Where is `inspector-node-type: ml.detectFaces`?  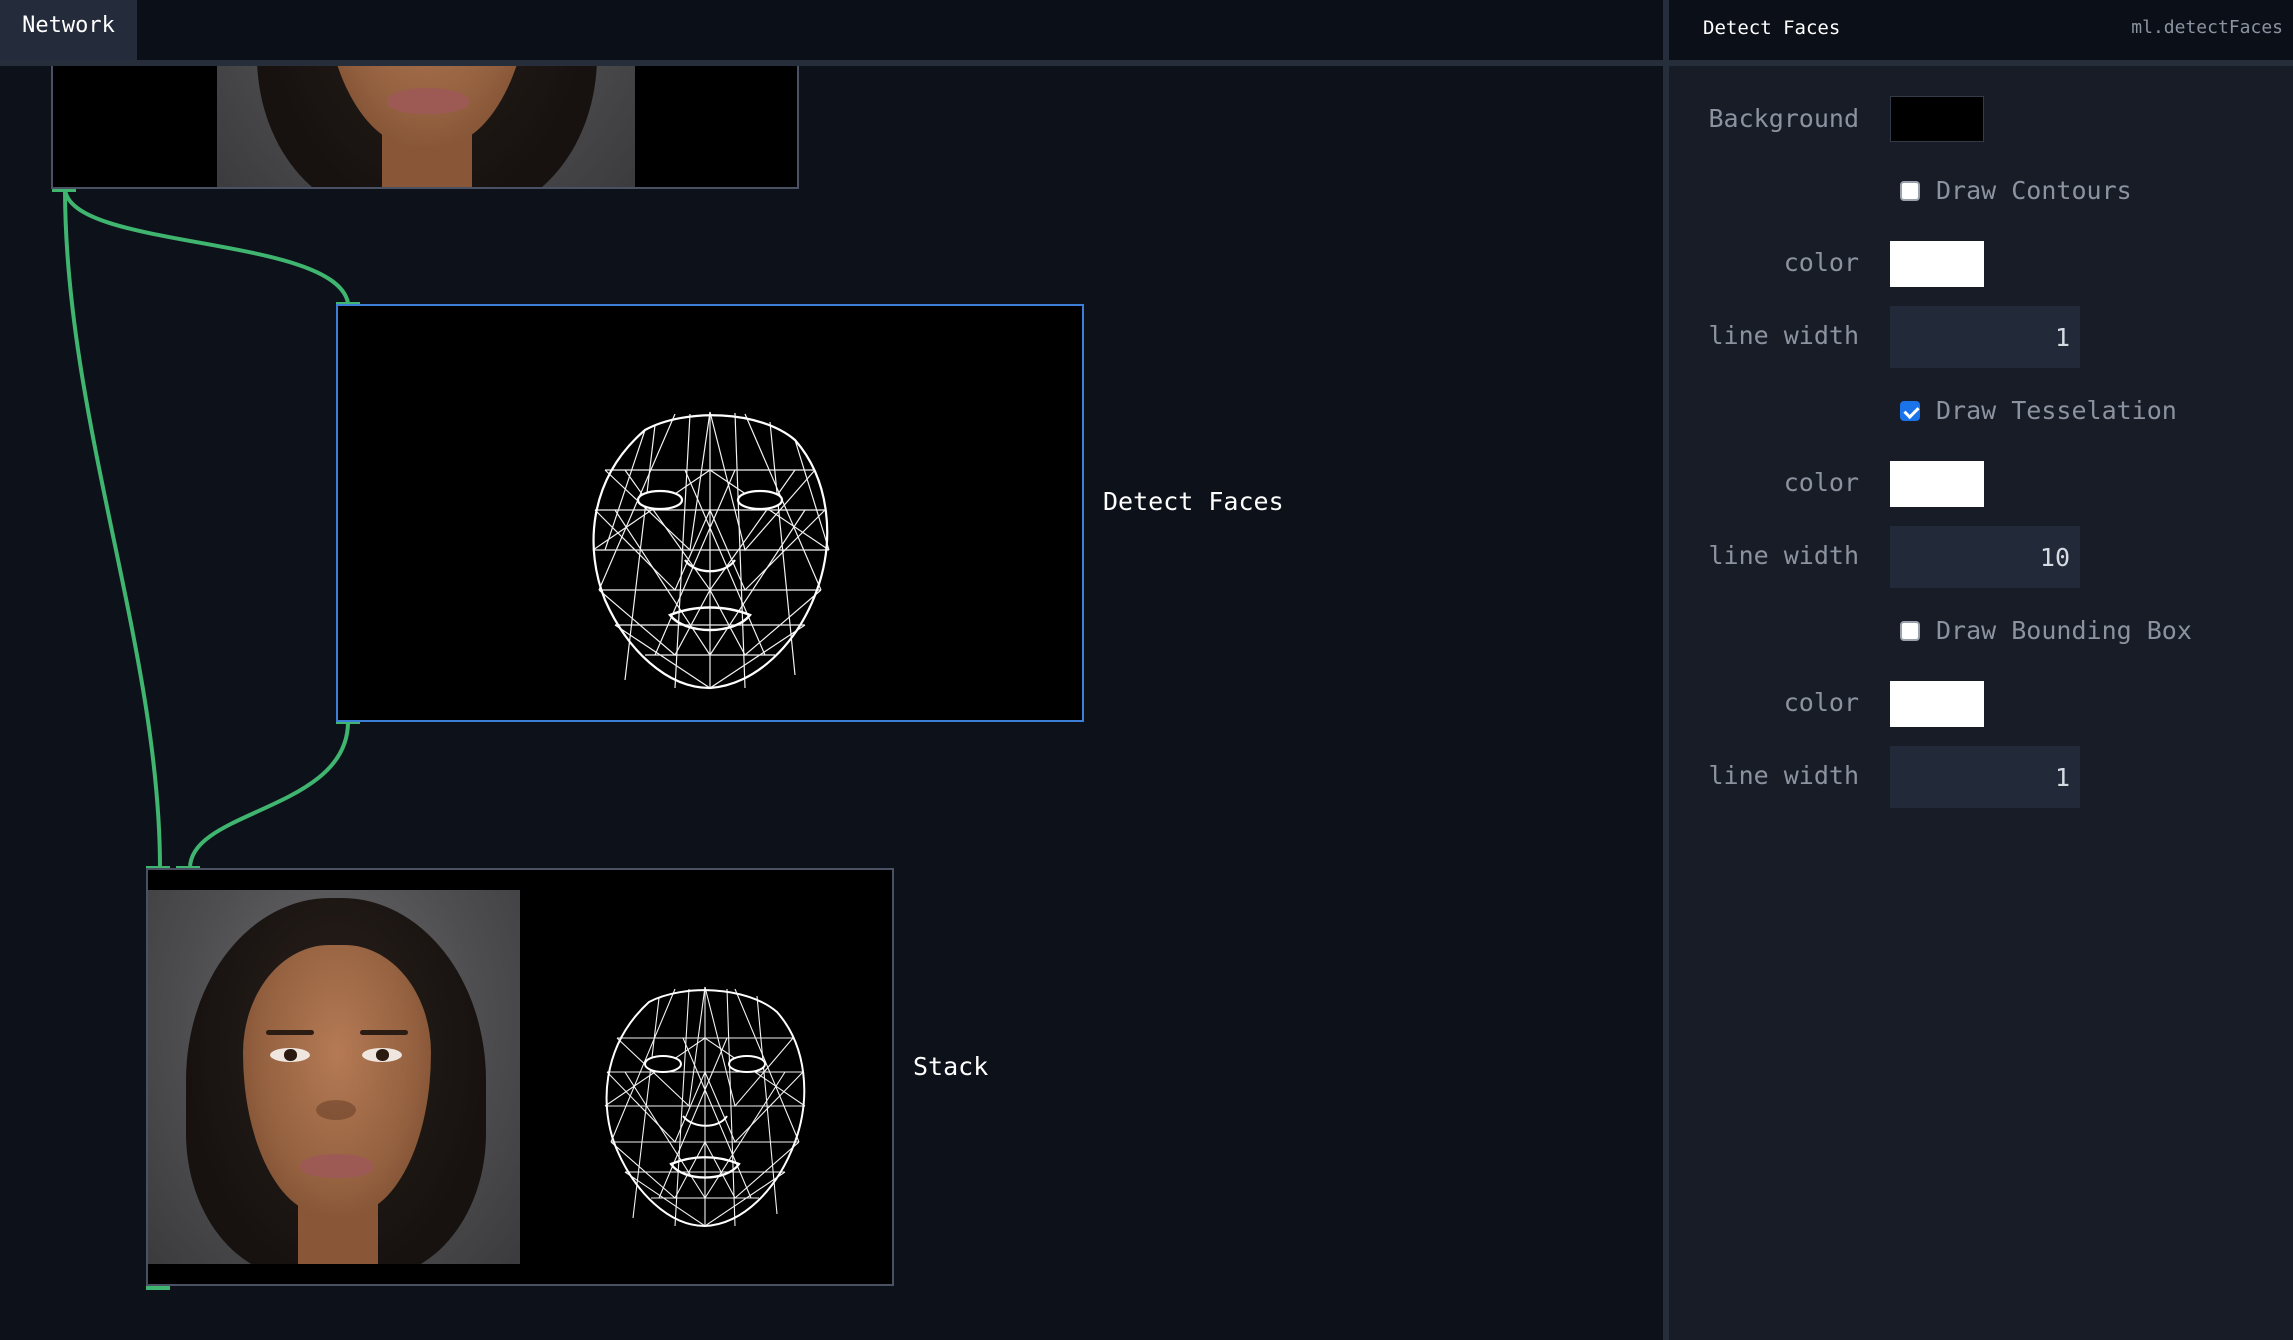
inspector-node-type: ml.detectFaces is located at coordinates (2207, 27).